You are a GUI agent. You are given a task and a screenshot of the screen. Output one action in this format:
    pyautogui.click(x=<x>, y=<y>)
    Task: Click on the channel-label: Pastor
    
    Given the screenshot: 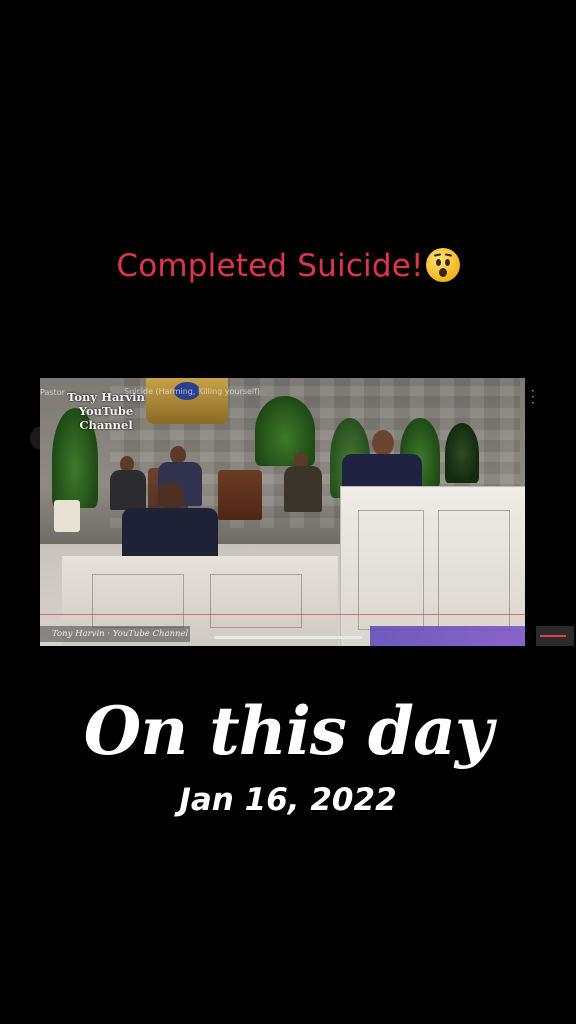 What is the action you would take?
    pyautogui.click(x=52, y=392)
    